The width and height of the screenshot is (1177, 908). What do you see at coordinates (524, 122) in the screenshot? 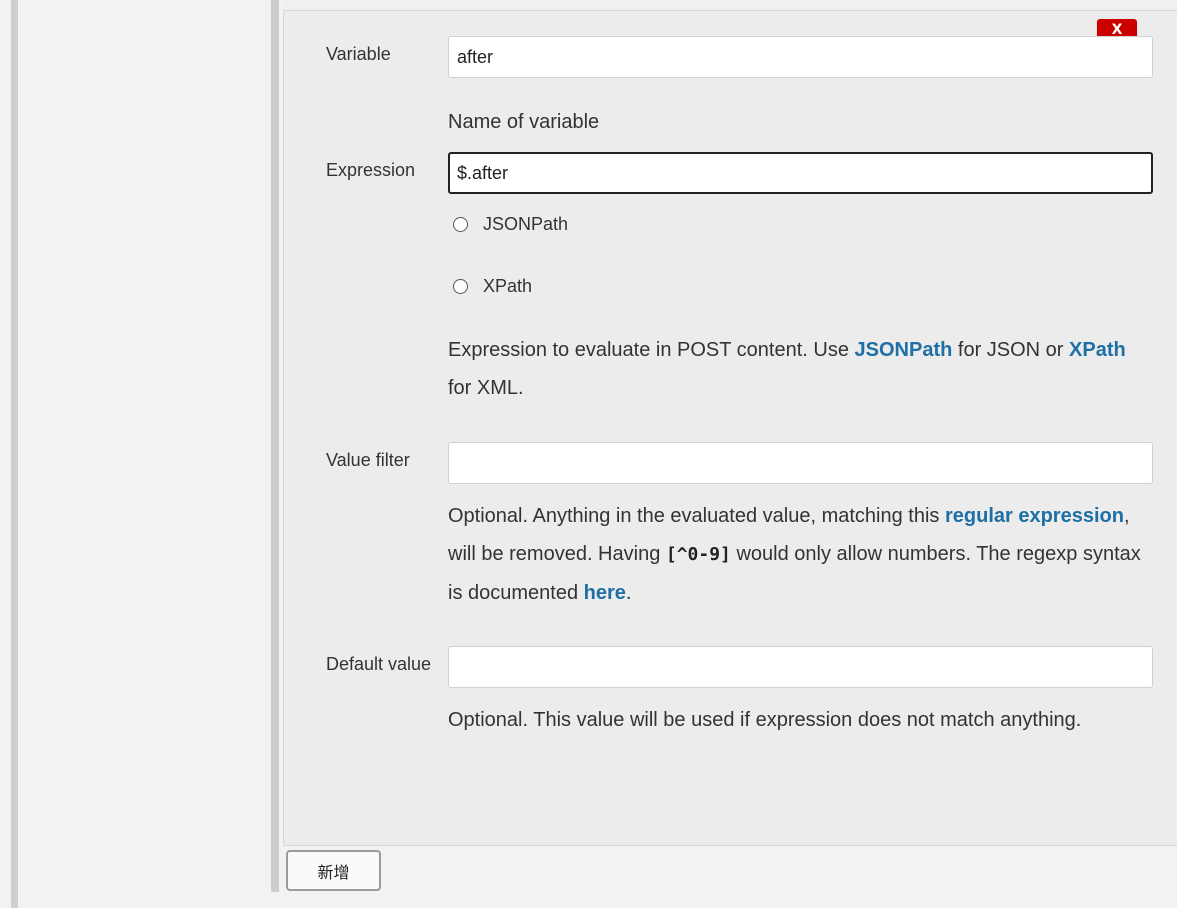
I see `variable-help: Name of variable` at bounding box center [524, 122].